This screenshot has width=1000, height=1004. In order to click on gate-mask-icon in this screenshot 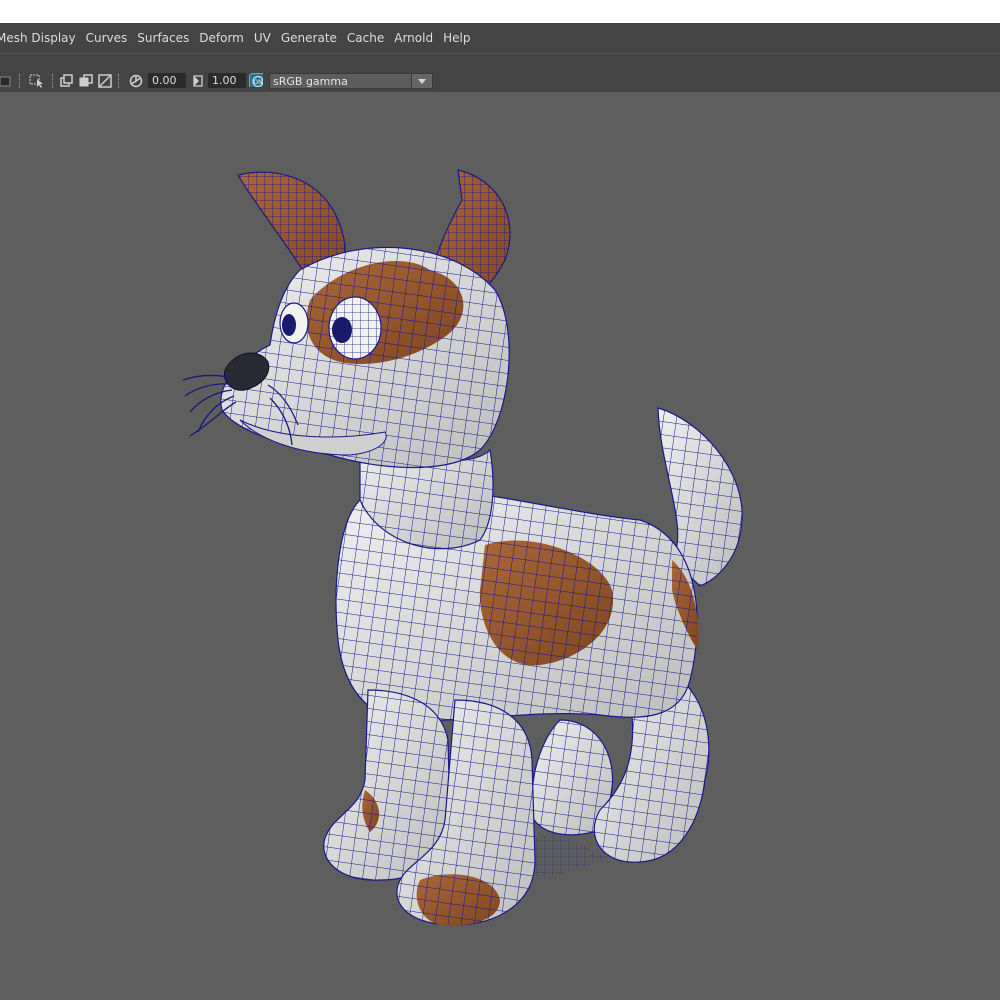, I will do `click(105, 81)`.